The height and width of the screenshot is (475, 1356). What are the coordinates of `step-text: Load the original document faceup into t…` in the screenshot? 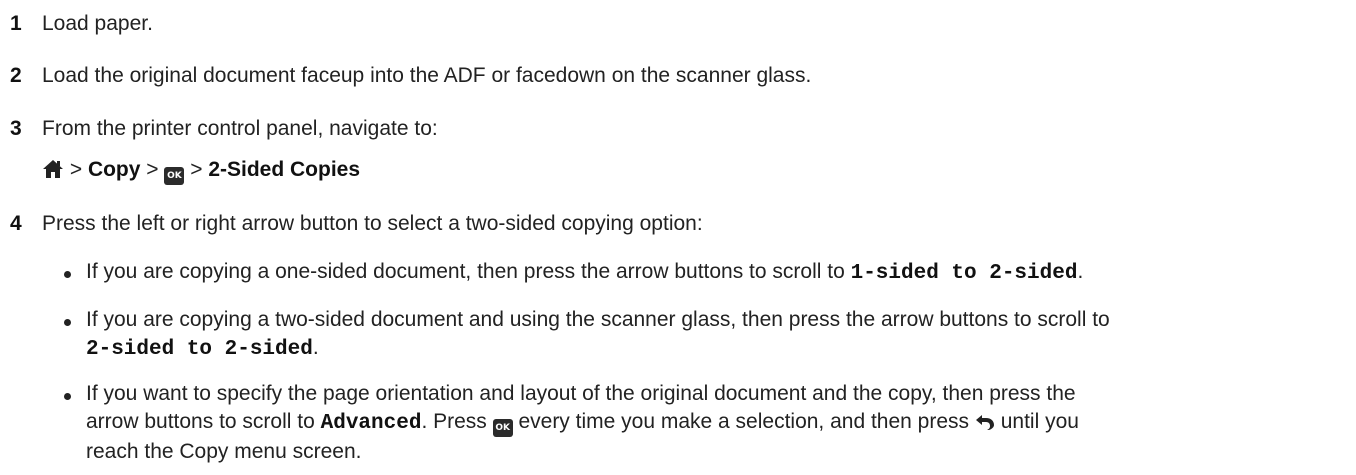 It's located at (427, 75).